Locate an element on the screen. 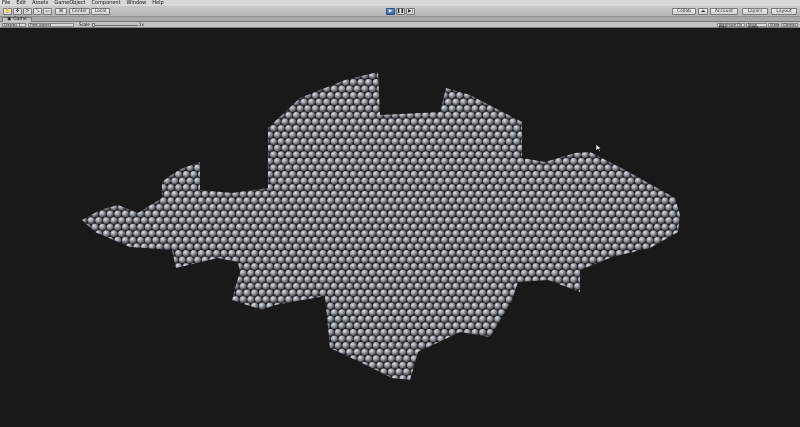 The width and height of the screenshot is (800, 427). mute-audio-toggle: Mute Audio is located at coordinates (756, 26).